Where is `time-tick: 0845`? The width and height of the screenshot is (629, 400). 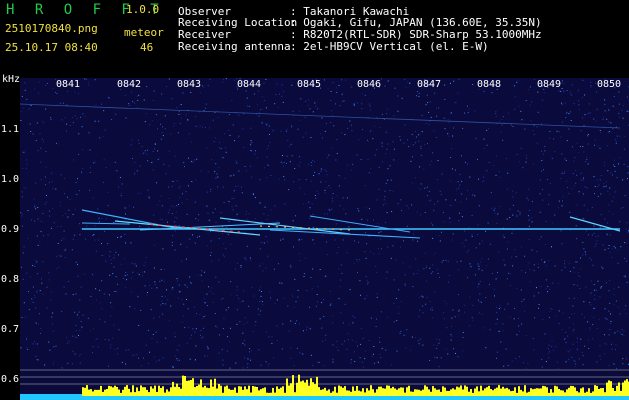 time-tick: 0845 is located at coordinates (309, 84).